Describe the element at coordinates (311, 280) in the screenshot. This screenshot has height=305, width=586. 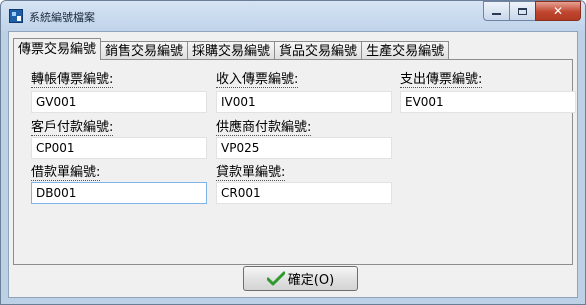
I see `ok-button-label: 確定(O)` at that location.